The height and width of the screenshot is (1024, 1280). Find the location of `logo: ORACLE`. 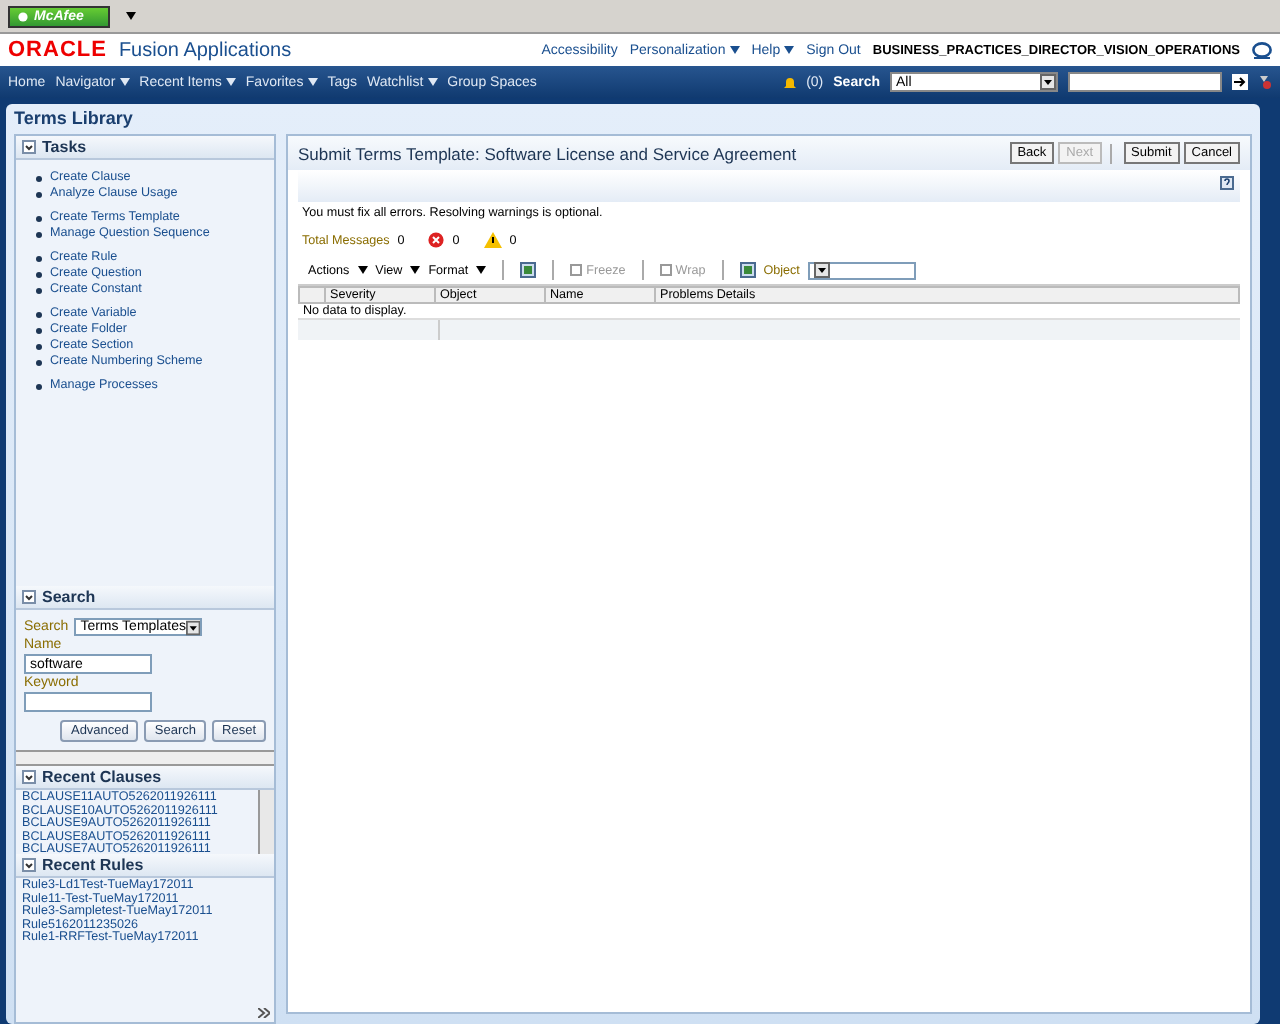

logo: ORACLE is located at coordinates (57, 50).